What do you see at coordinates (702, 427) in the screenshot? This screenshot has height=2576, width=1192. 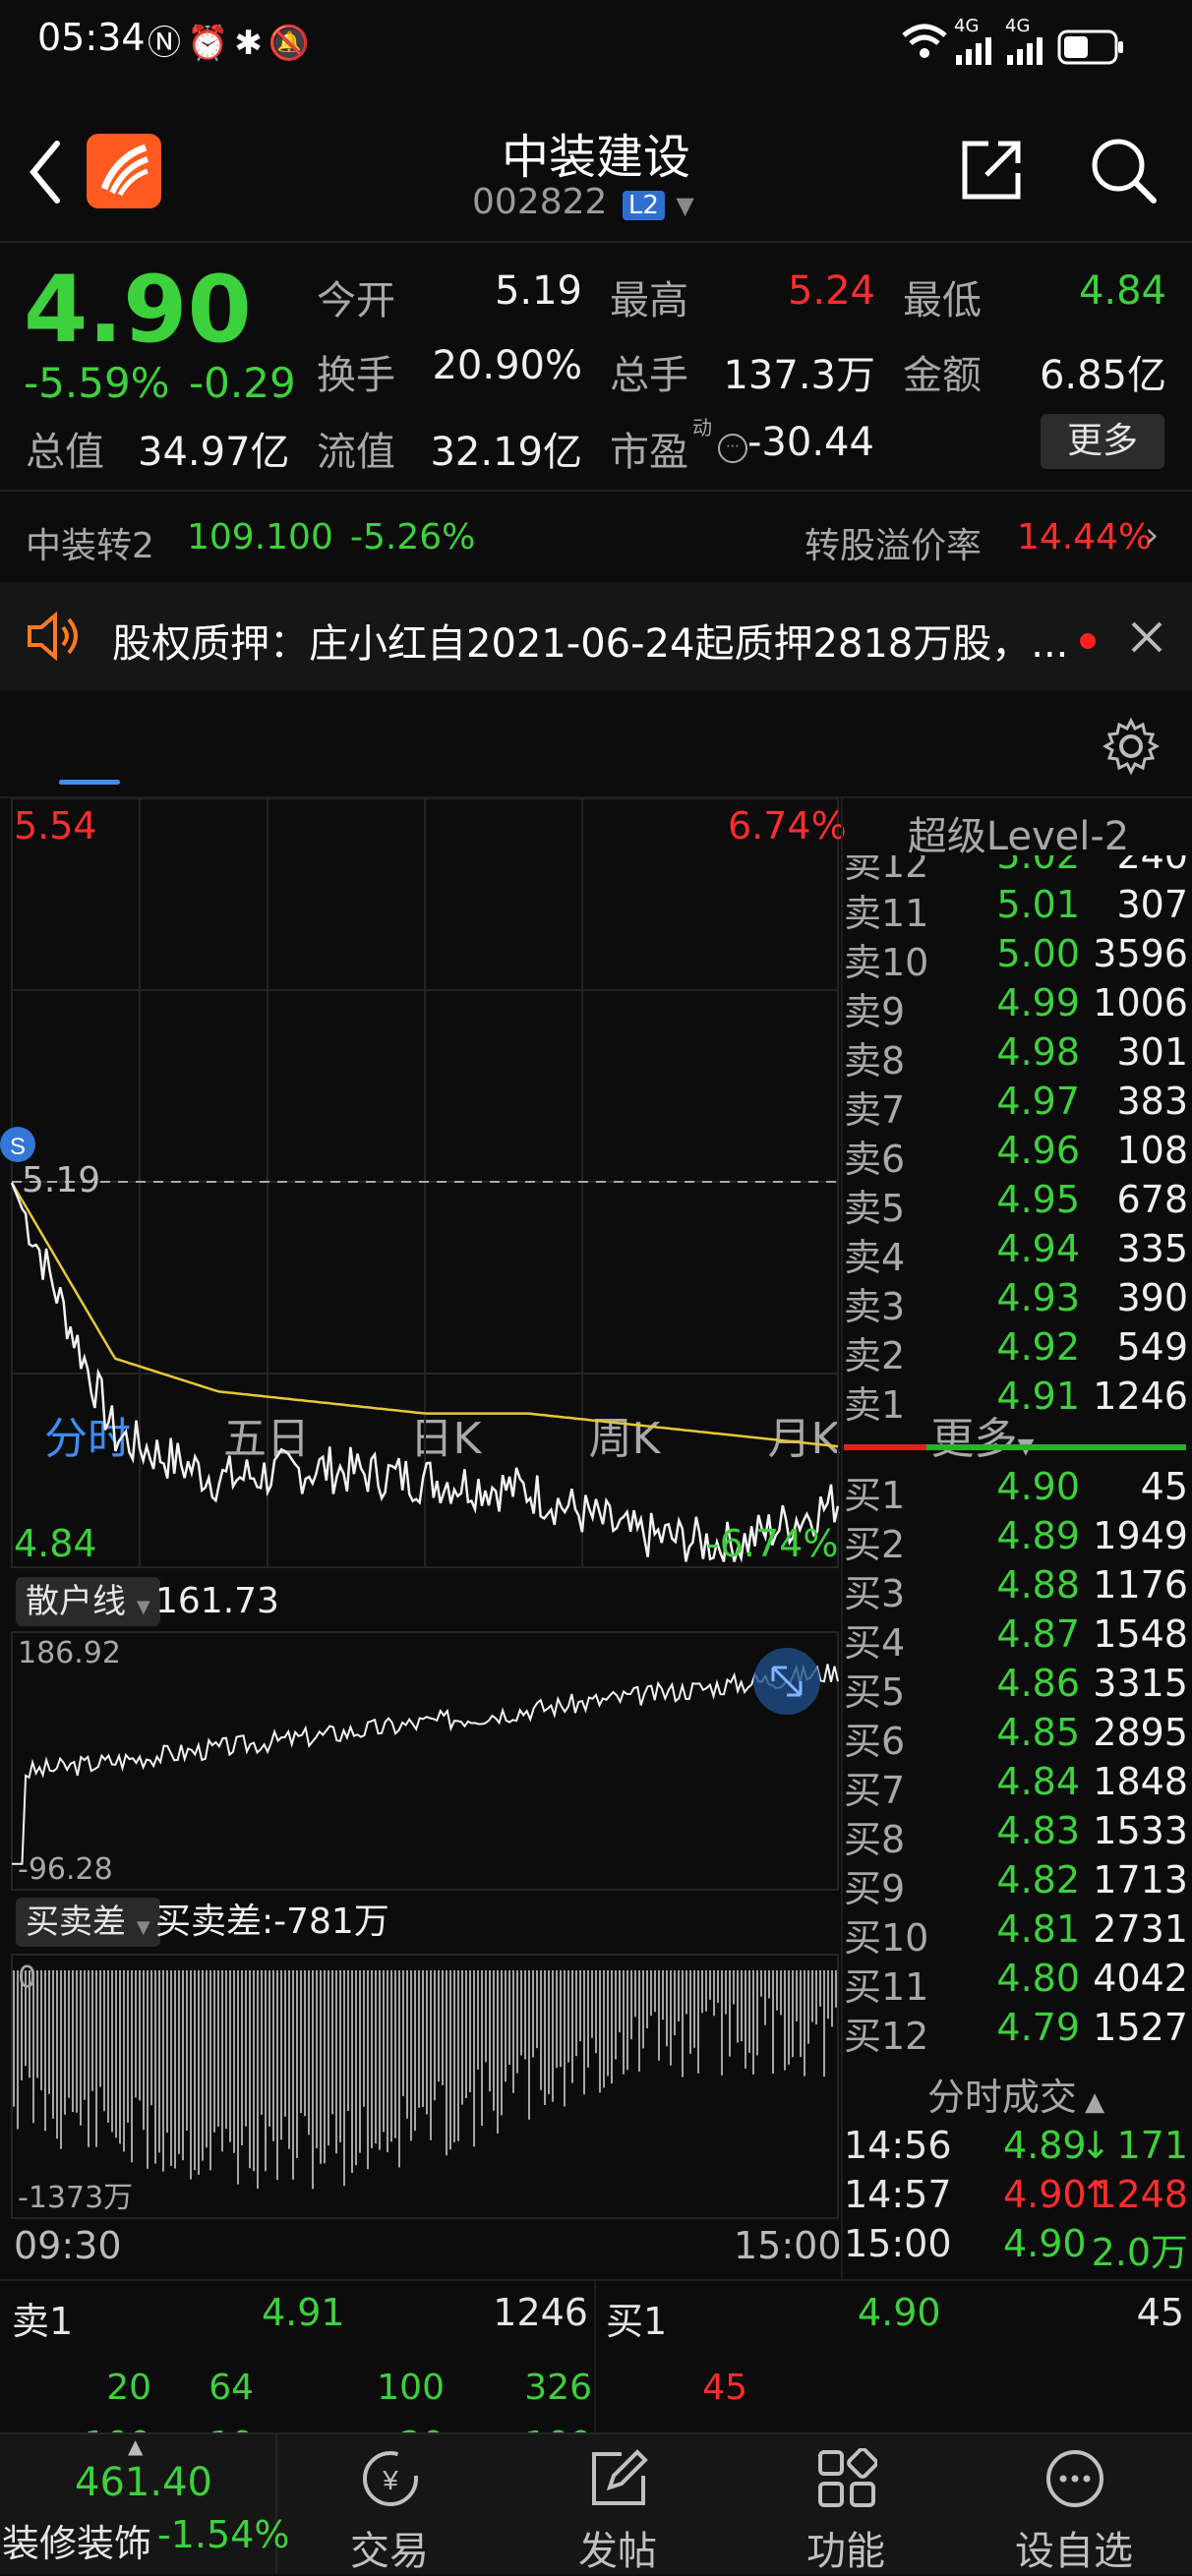 I see `pe-superscript: 动` at bounding box center [702, 427].